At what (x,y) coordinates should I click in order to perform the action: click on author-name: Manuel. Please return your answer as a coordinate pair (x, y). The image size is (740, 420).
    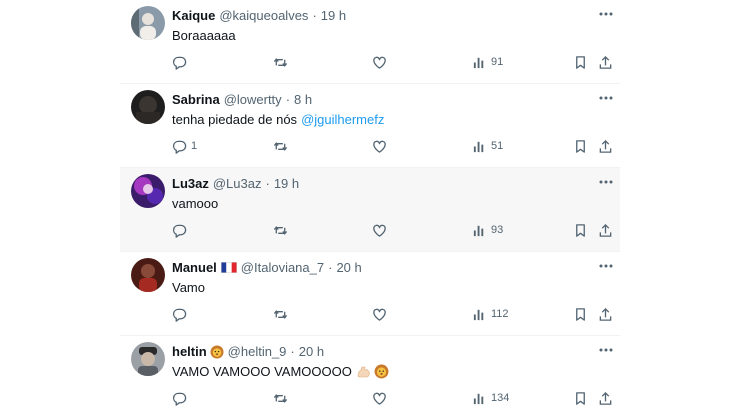
    Looking at the image, I should click on (194, 267).